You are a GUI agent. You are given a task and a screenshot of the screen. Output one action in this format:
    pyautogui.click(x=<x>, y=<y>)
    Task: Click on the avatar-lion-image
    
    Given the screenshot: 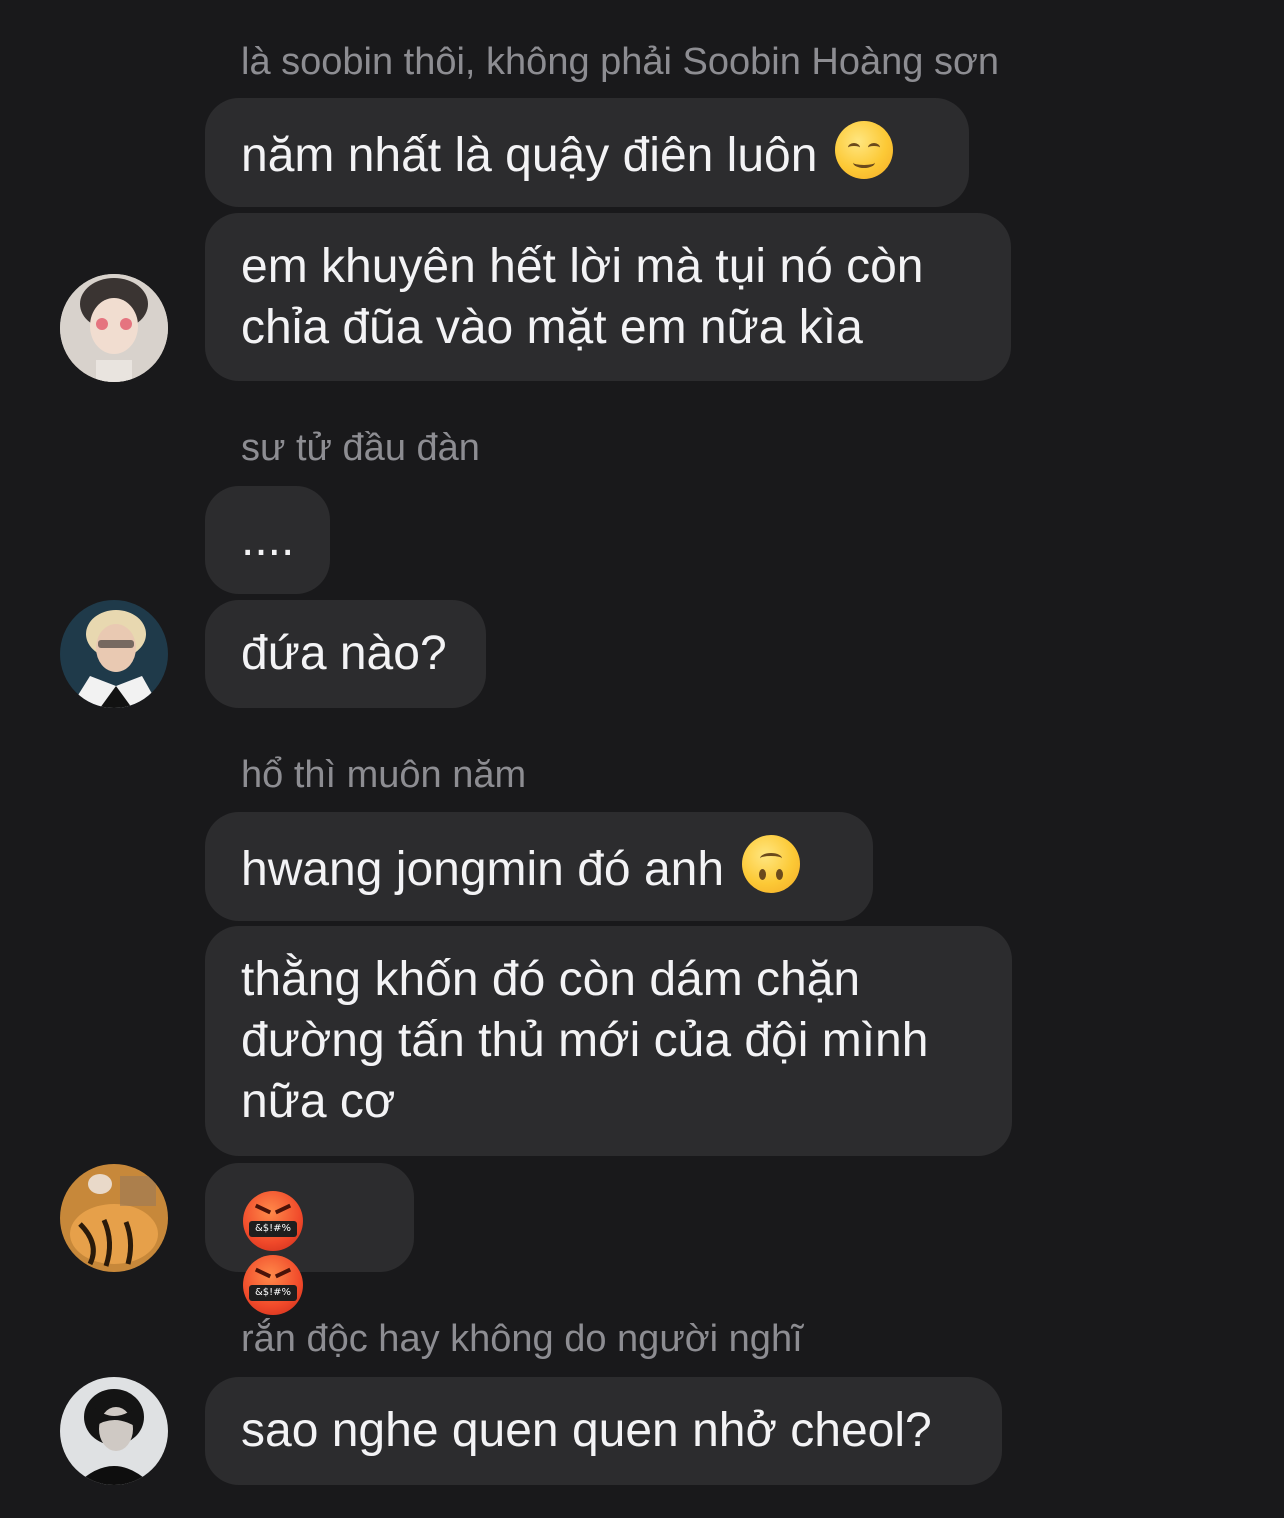 What is the action you would take?
    pyautogui.click(x=114, y=654)
    